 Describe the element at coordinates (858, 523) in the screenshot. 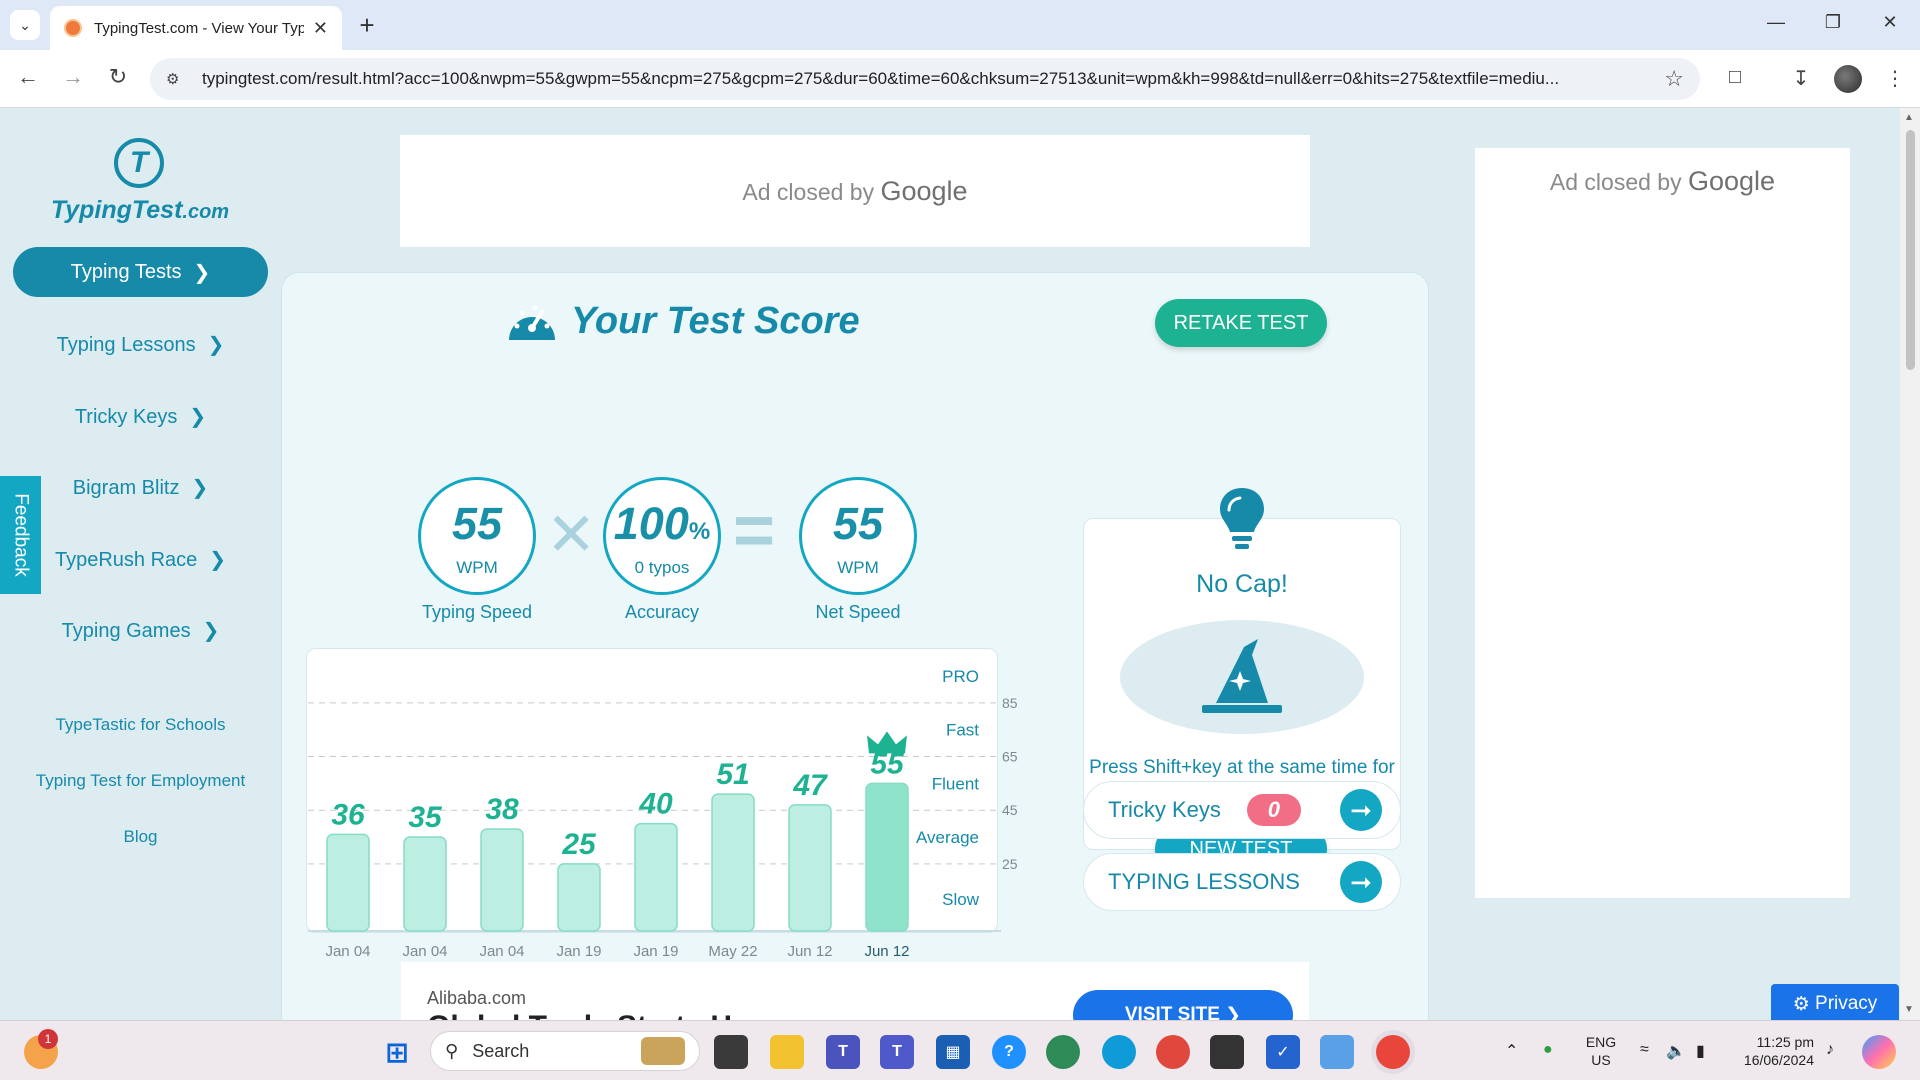

I see `net-speed-value: 55` at that location.